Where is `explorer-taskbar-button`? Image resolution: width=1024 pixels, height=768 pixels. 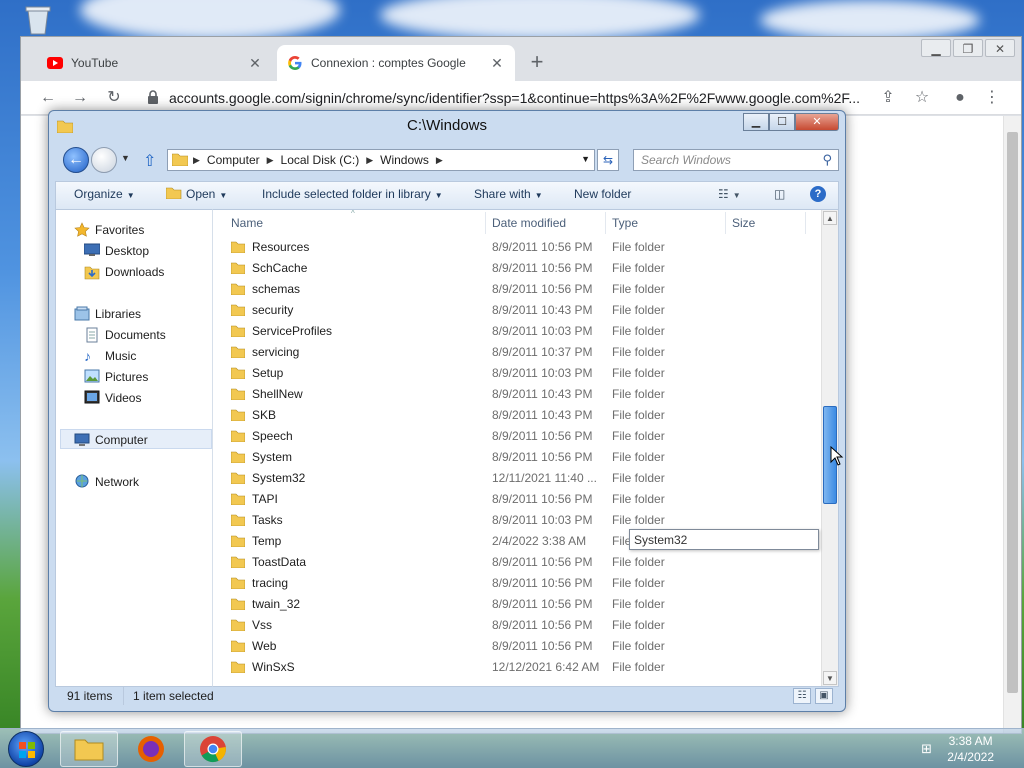 explorer-taskbar-button is located at coordinates (89, 749).